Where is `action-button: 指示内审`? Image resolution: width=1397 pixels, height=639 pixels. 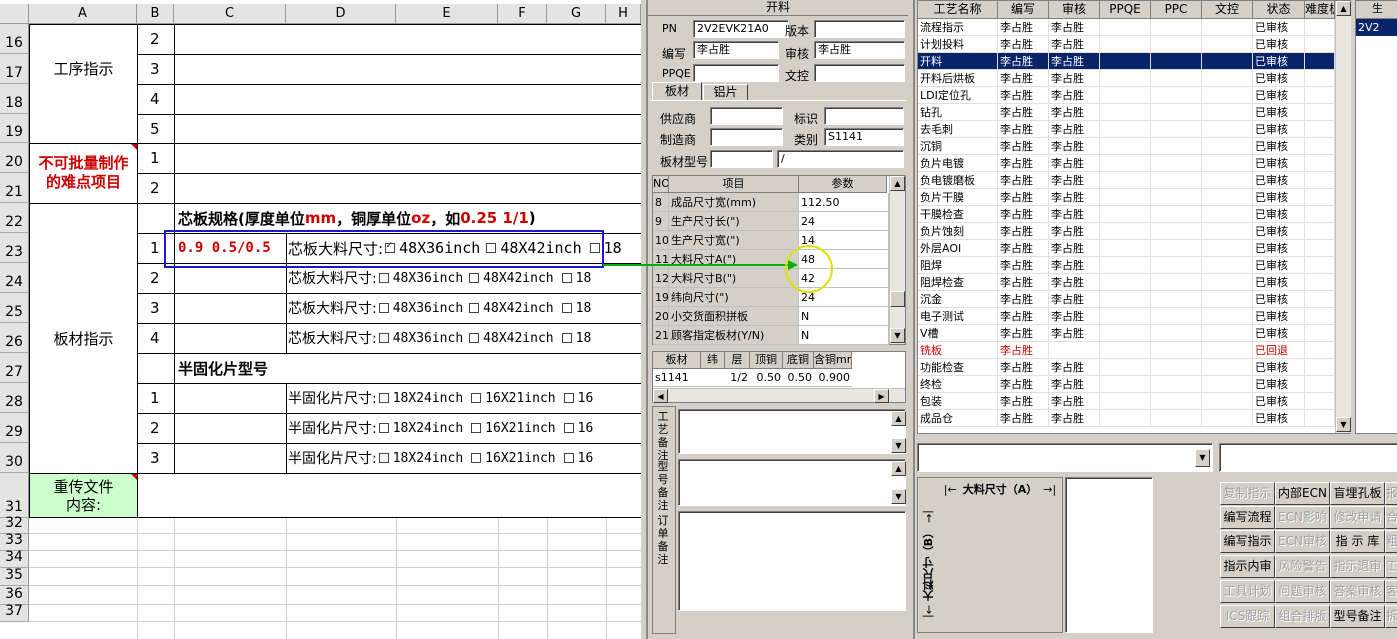 action-button: 指示内审 is located at coordinates (1247, 566).